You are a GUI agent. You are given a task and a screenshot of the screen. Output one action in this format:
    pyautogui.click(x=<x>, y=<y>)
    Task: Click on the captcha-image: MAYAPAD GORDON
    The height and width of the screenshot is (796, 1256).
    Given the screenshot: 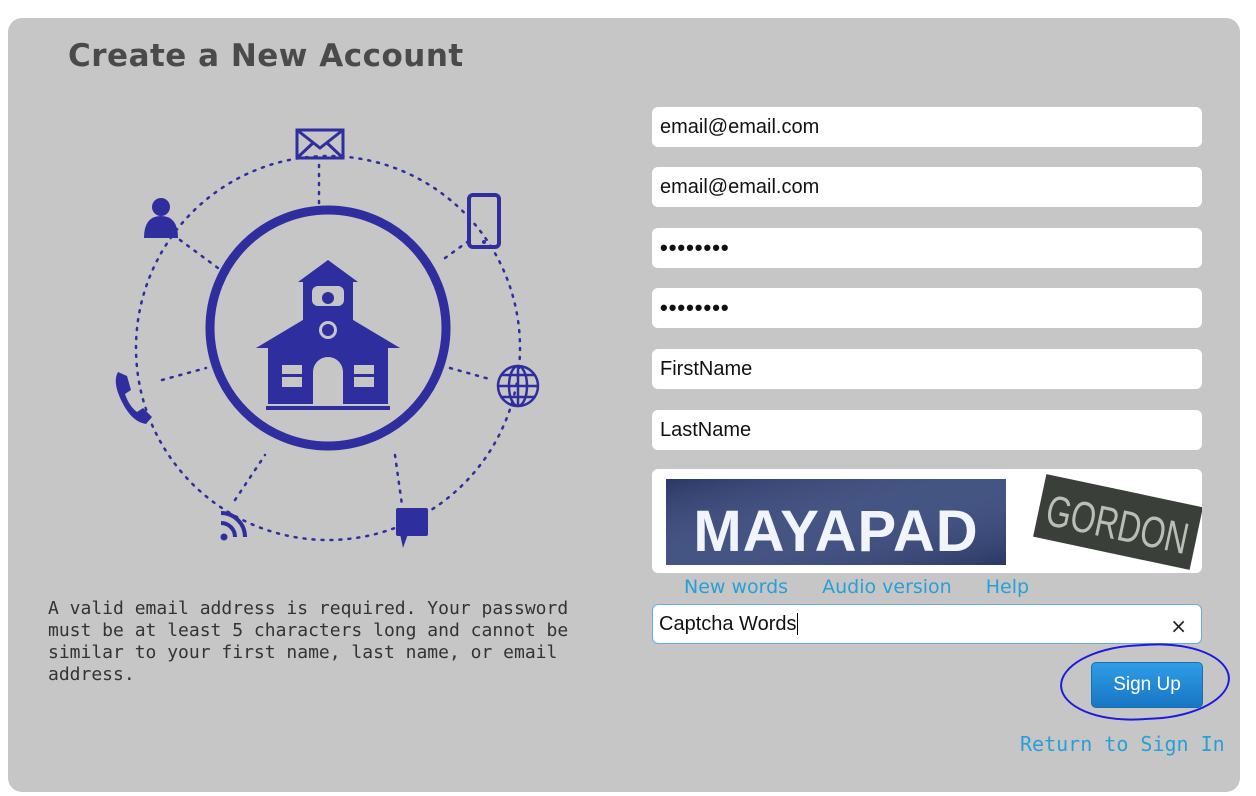 What is the action you would take?
    pyautogui.click(x=927, y=521)
    